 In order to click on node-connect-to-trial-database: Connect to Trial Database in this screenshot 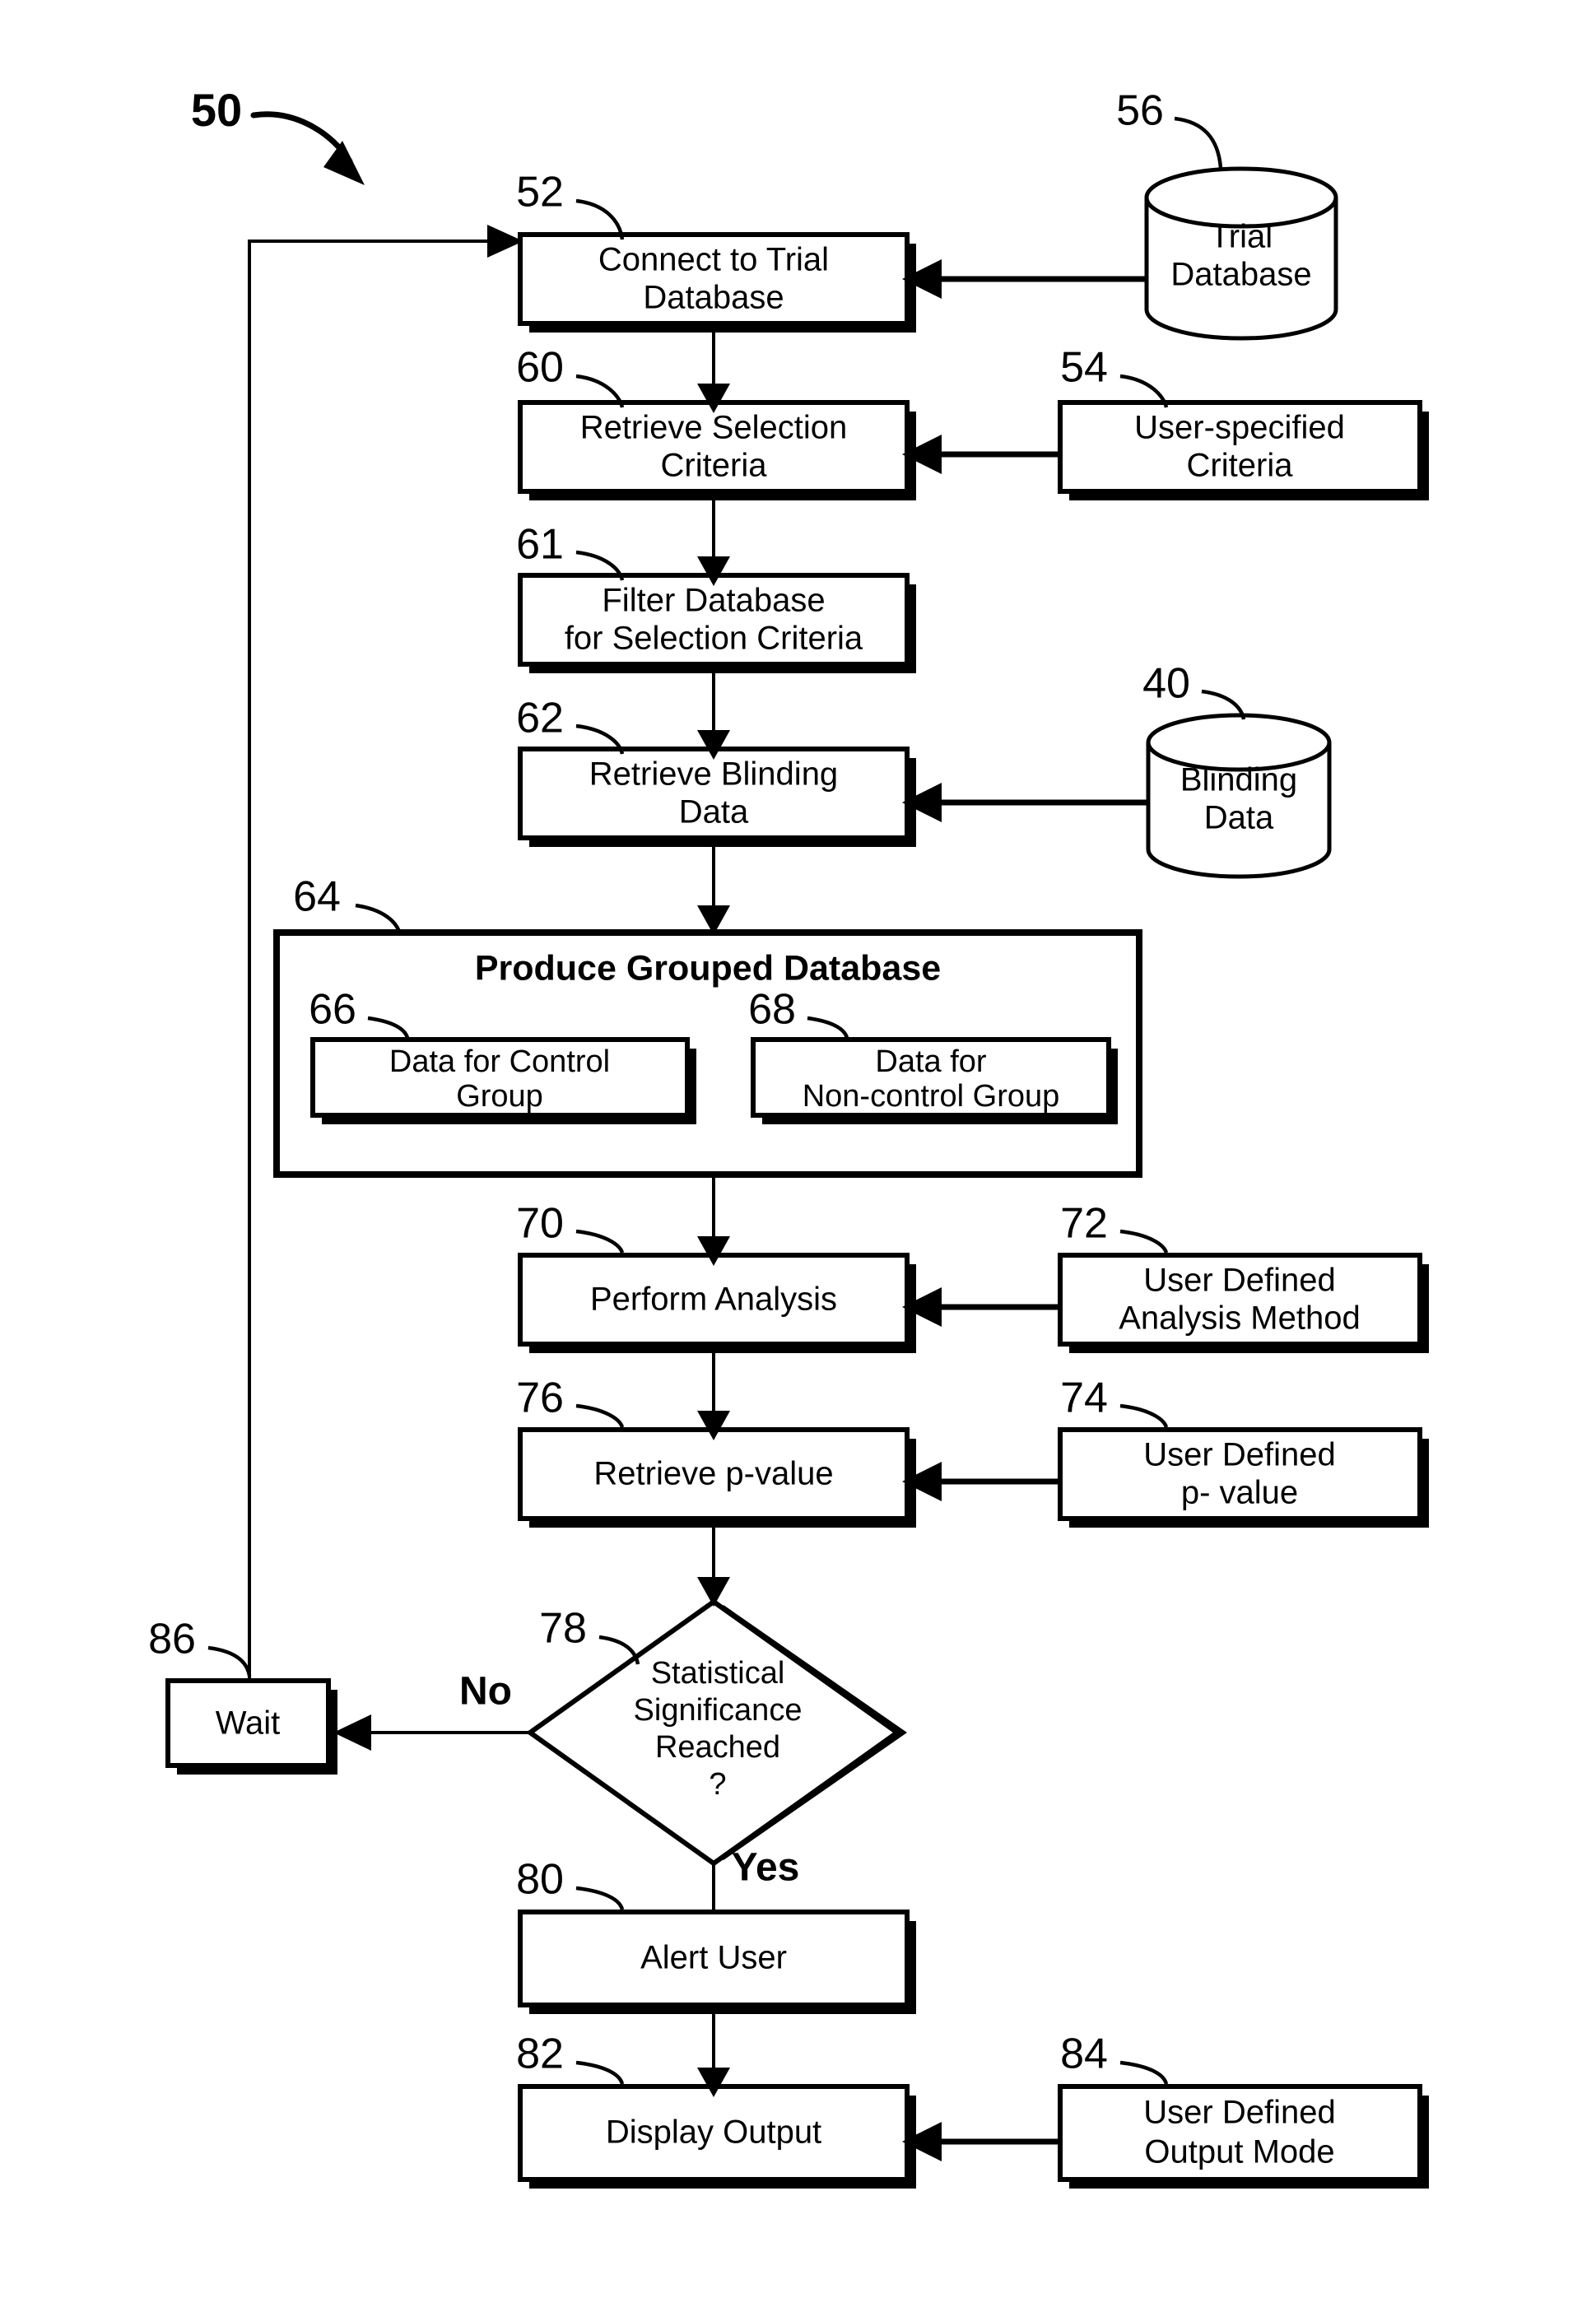, I will do `click(717, 282)`.